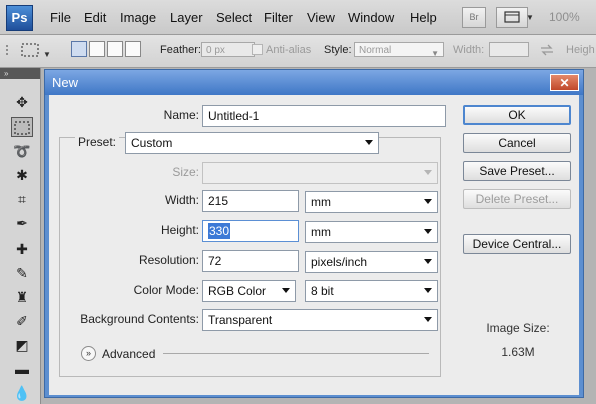 The image size is (596, 404). What do you see at coordinates (22, 297) in the screenshot?
I see `clone-stamp-tool-icon: ♜` at bounding box center [22, 297].